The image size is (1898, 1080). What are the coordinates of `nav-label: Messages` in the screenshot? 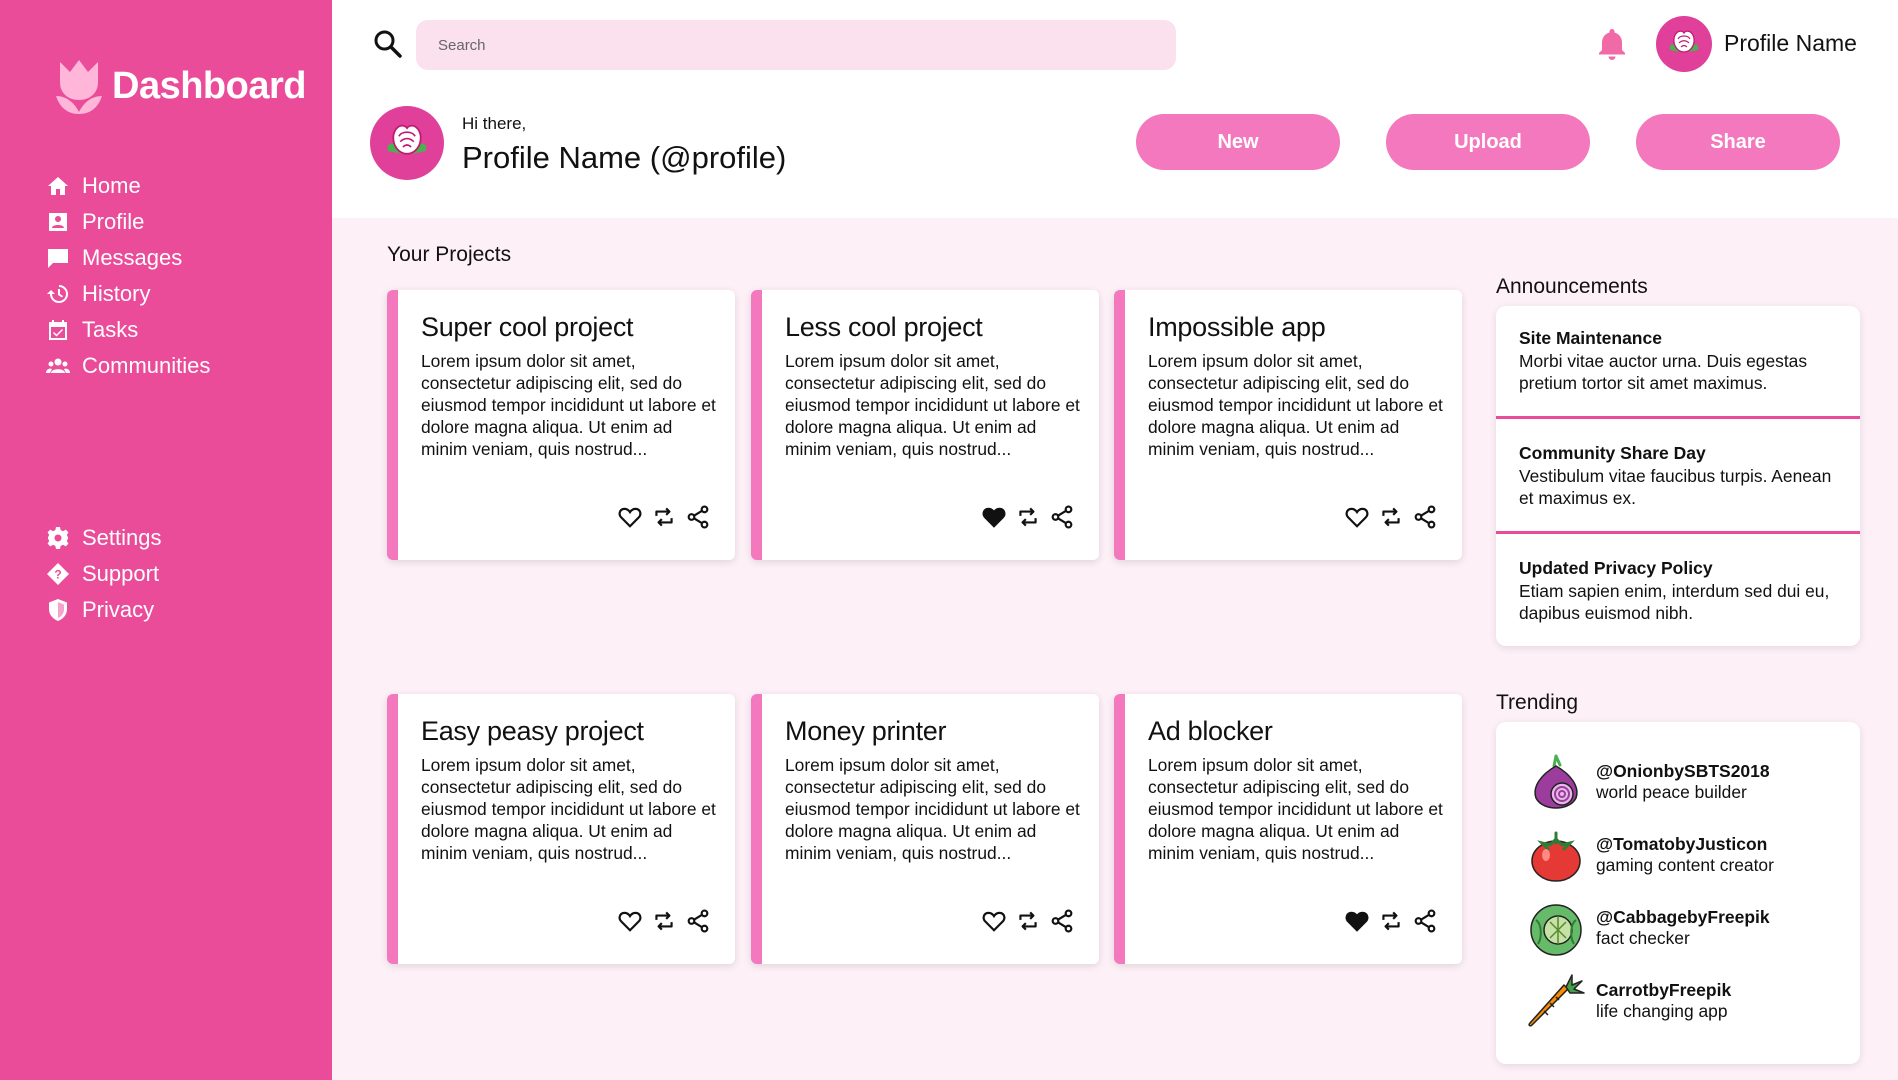 It's located at (132, 257).